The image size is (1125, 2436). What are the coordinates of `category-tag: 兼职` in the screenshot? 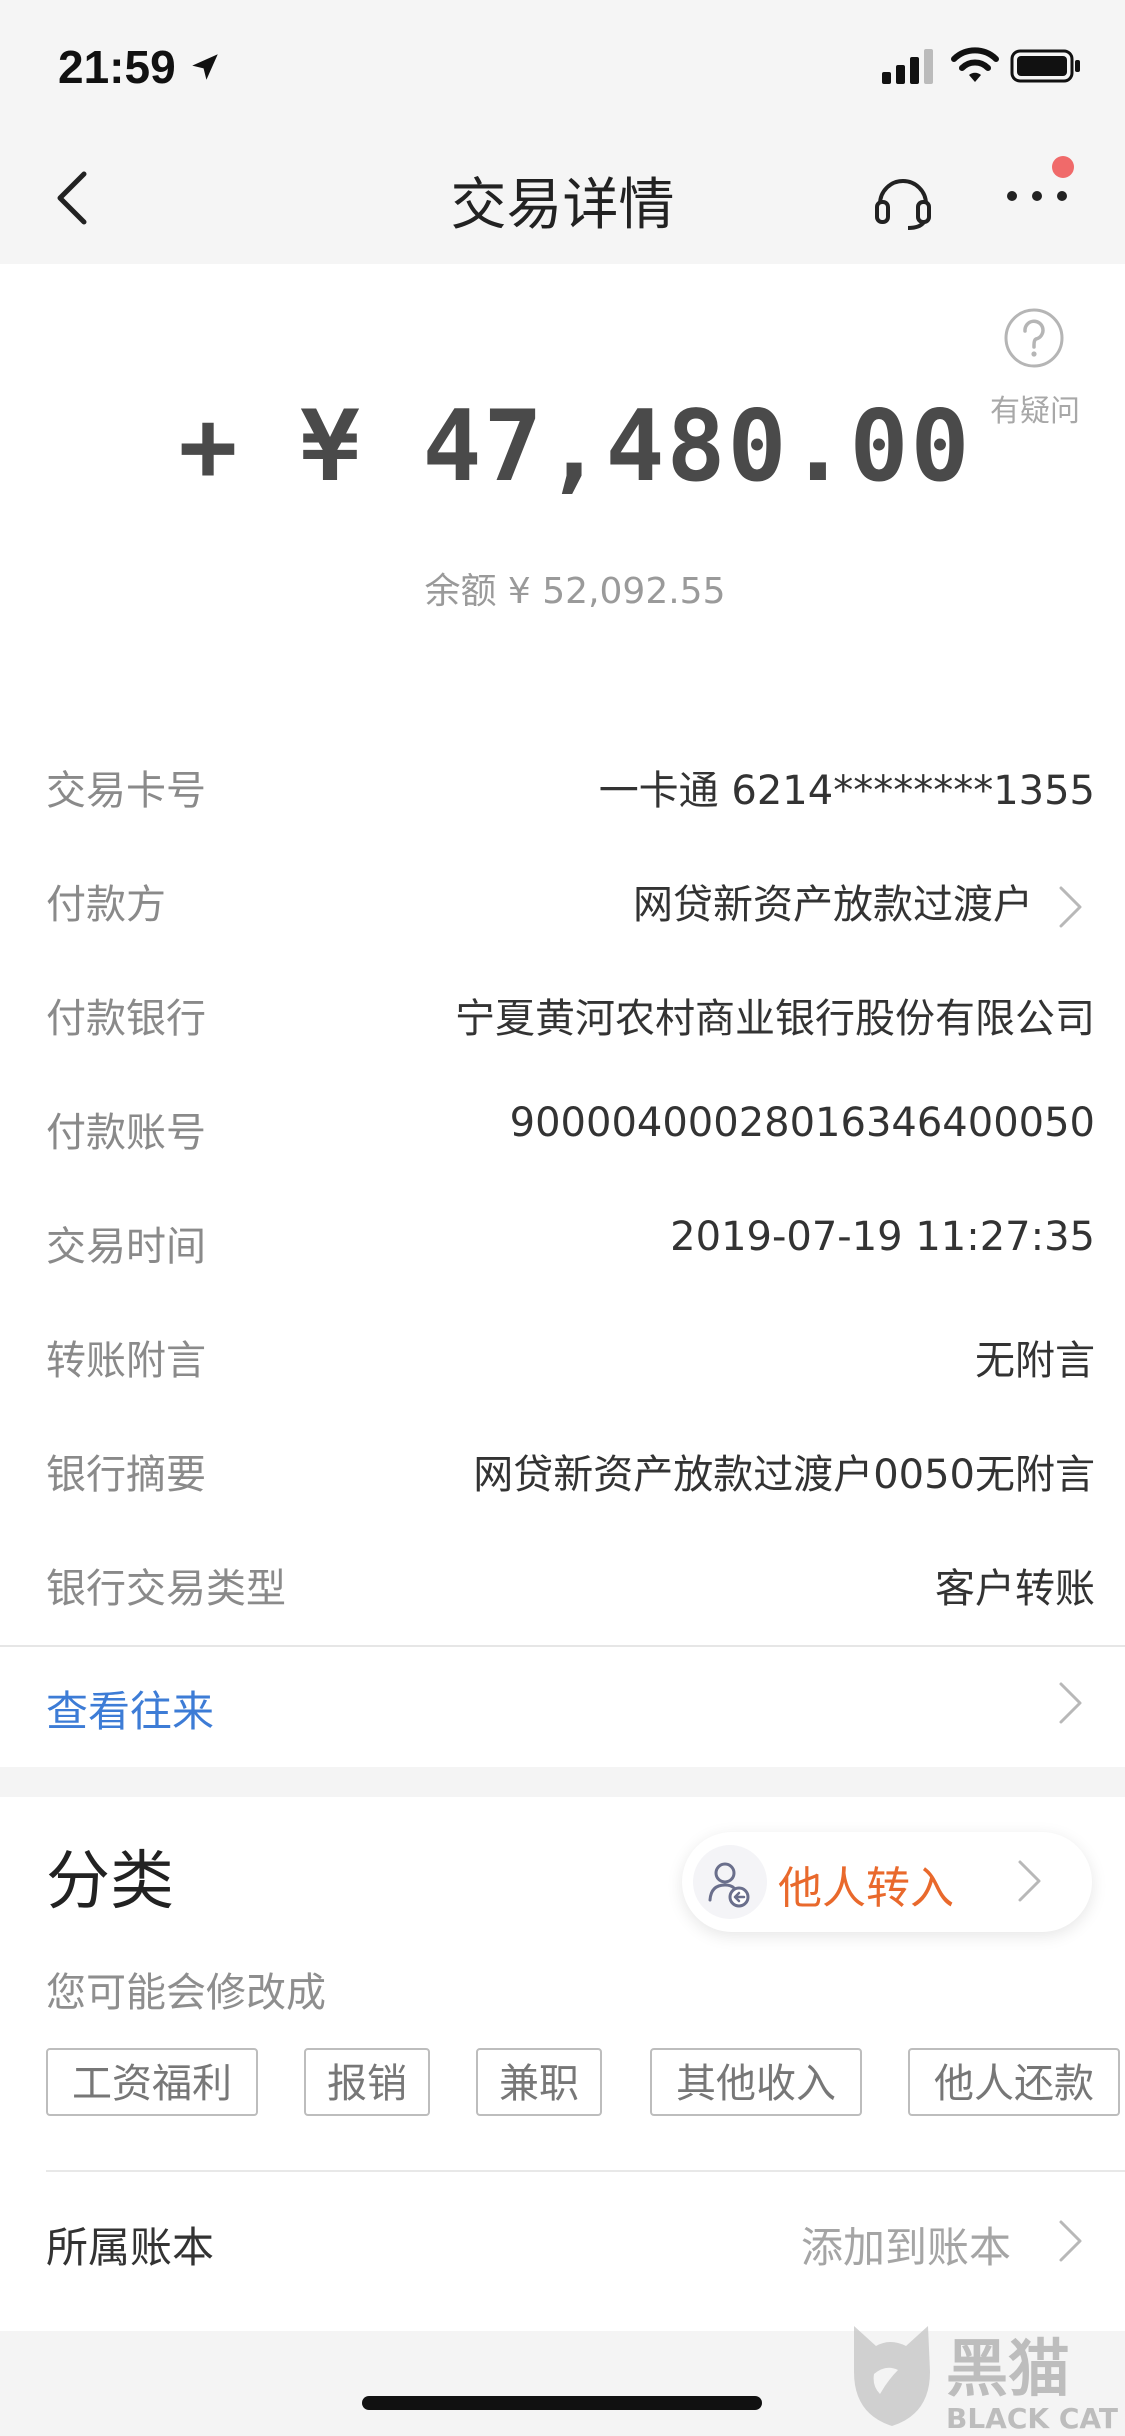 It's located at (539, 2082).